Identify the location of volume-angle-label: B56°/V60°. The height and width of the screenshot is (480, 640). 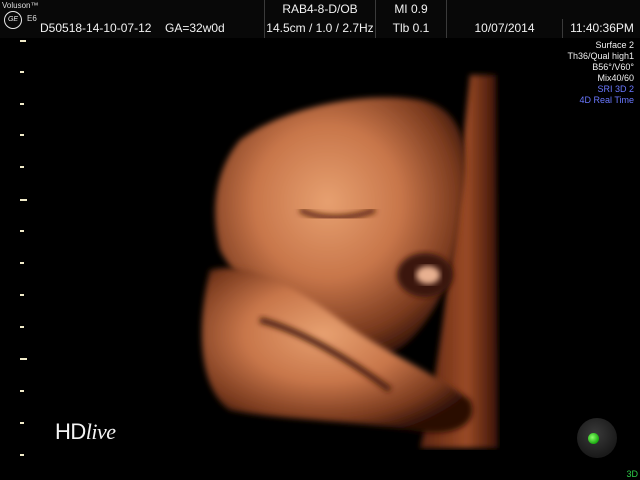
(613, 67).